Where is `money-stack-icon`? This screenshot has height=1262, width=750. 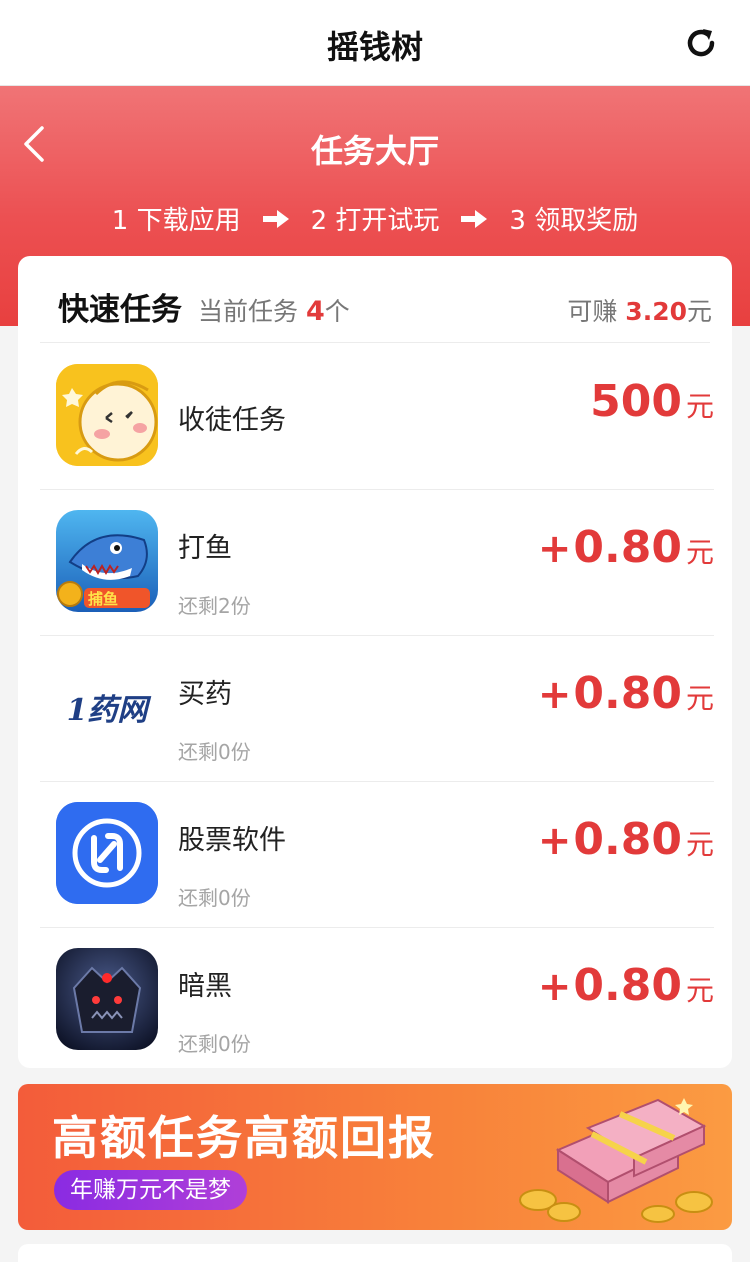 money-stack-icon is located at coordinates (616, 1160).